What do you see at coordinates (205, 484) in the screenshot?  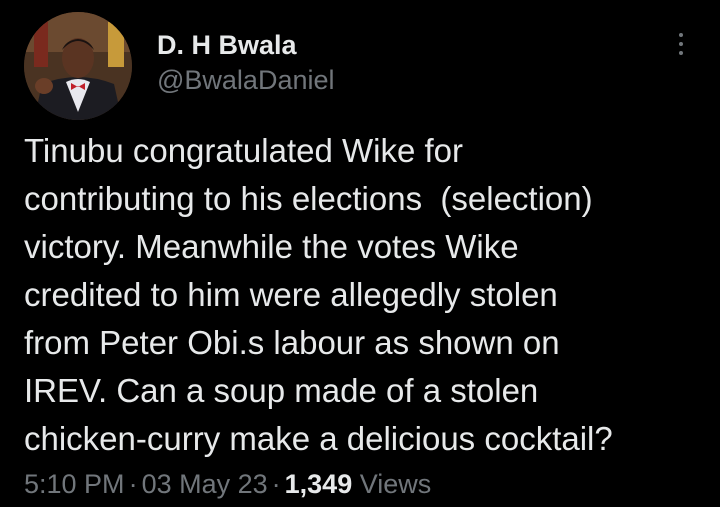 I see `tweet-date: 03 May 23` at bounding box center [205, 484].